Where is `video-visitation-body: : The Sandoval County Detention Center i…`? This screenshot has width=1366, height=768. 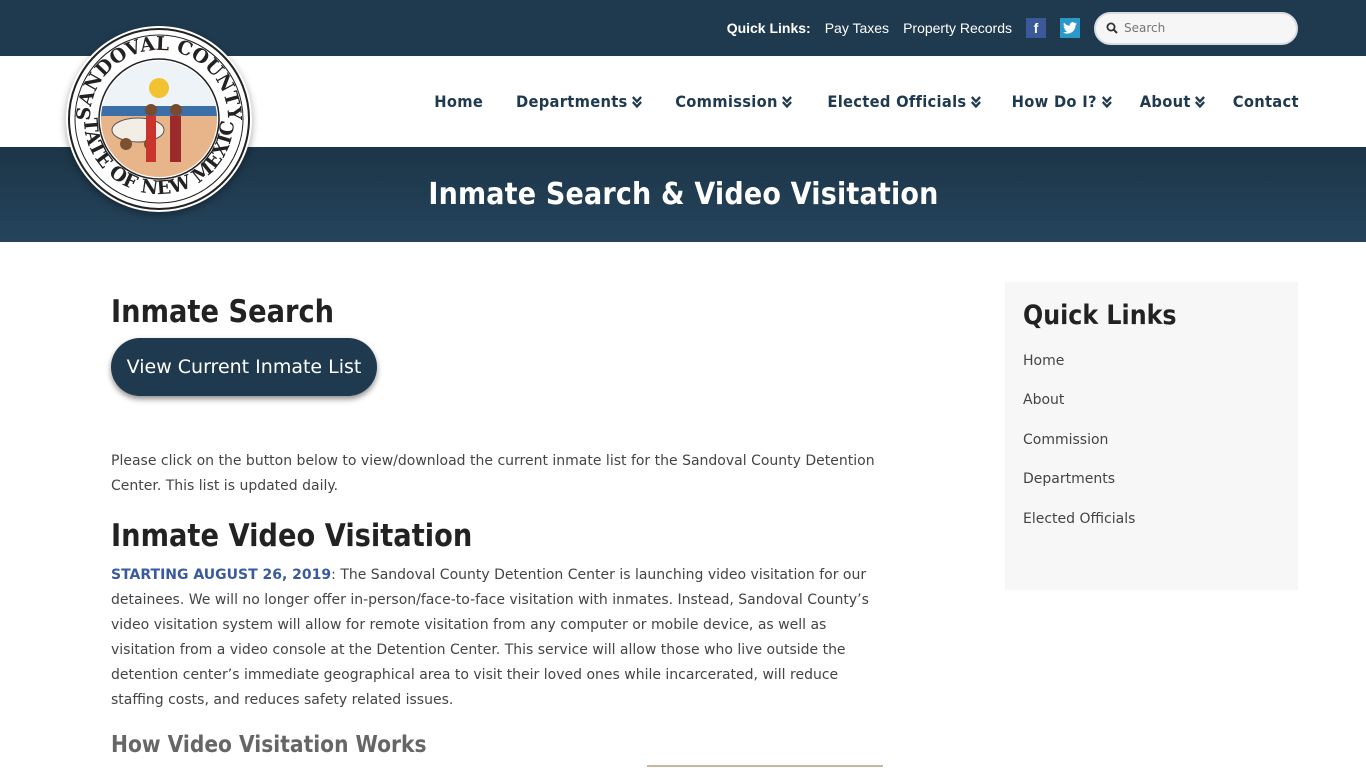 video-visitation-body: : The Sandoval County Detention Center i… is located at coordinates (490, 637).